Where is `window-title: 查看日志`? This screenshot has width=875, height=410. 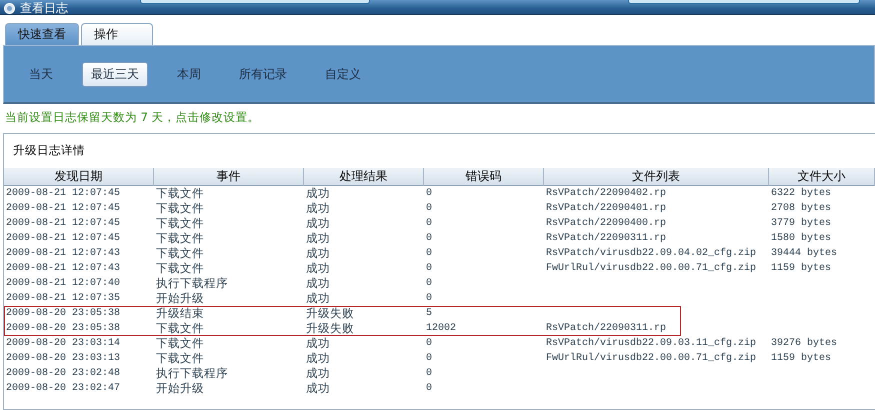 window-title: 查看日志 is located at coordinates (44, 8).